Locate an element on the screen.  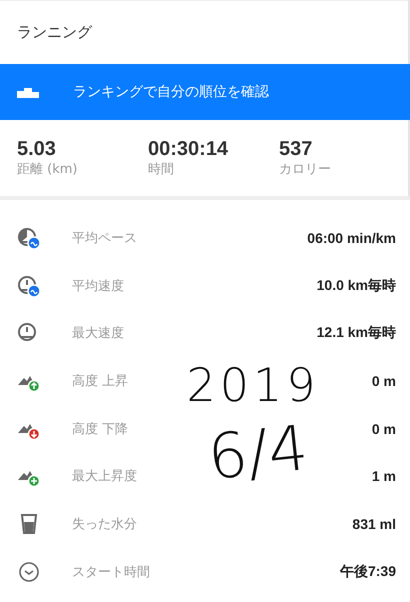
handwritten-note: 6/4 is located at coordinates (258, 453).